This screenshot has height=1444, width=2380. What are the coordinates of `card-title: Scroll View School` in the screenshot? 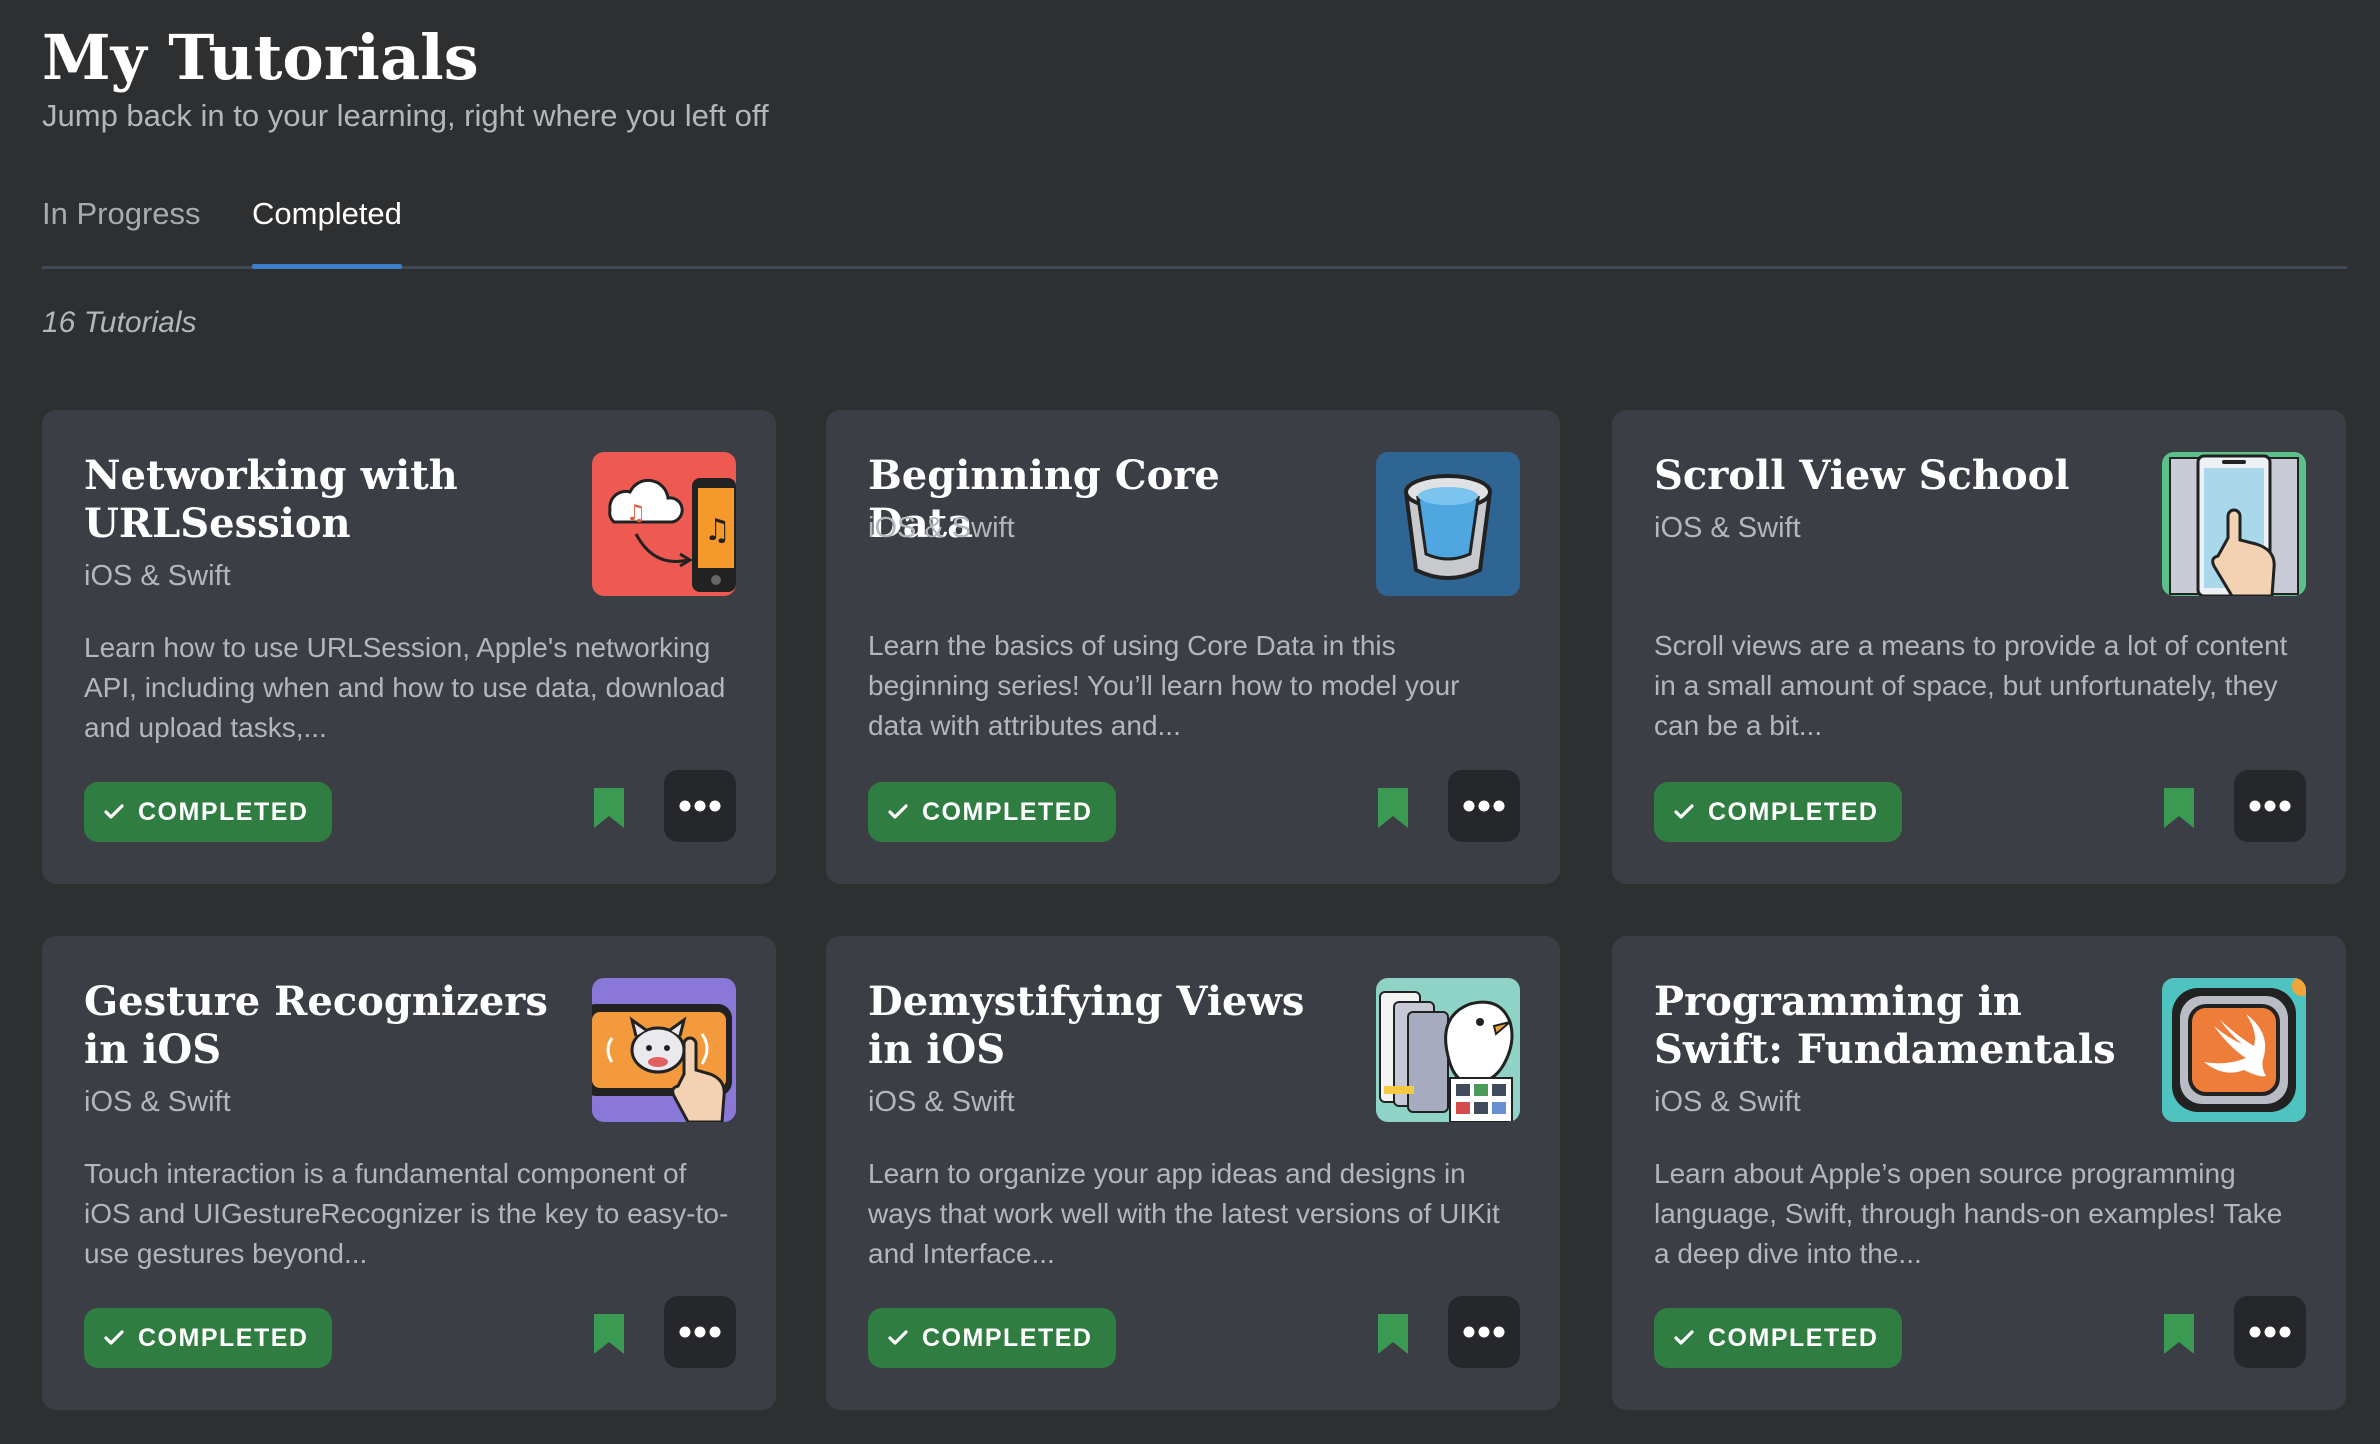 It's located at (1889, 476).